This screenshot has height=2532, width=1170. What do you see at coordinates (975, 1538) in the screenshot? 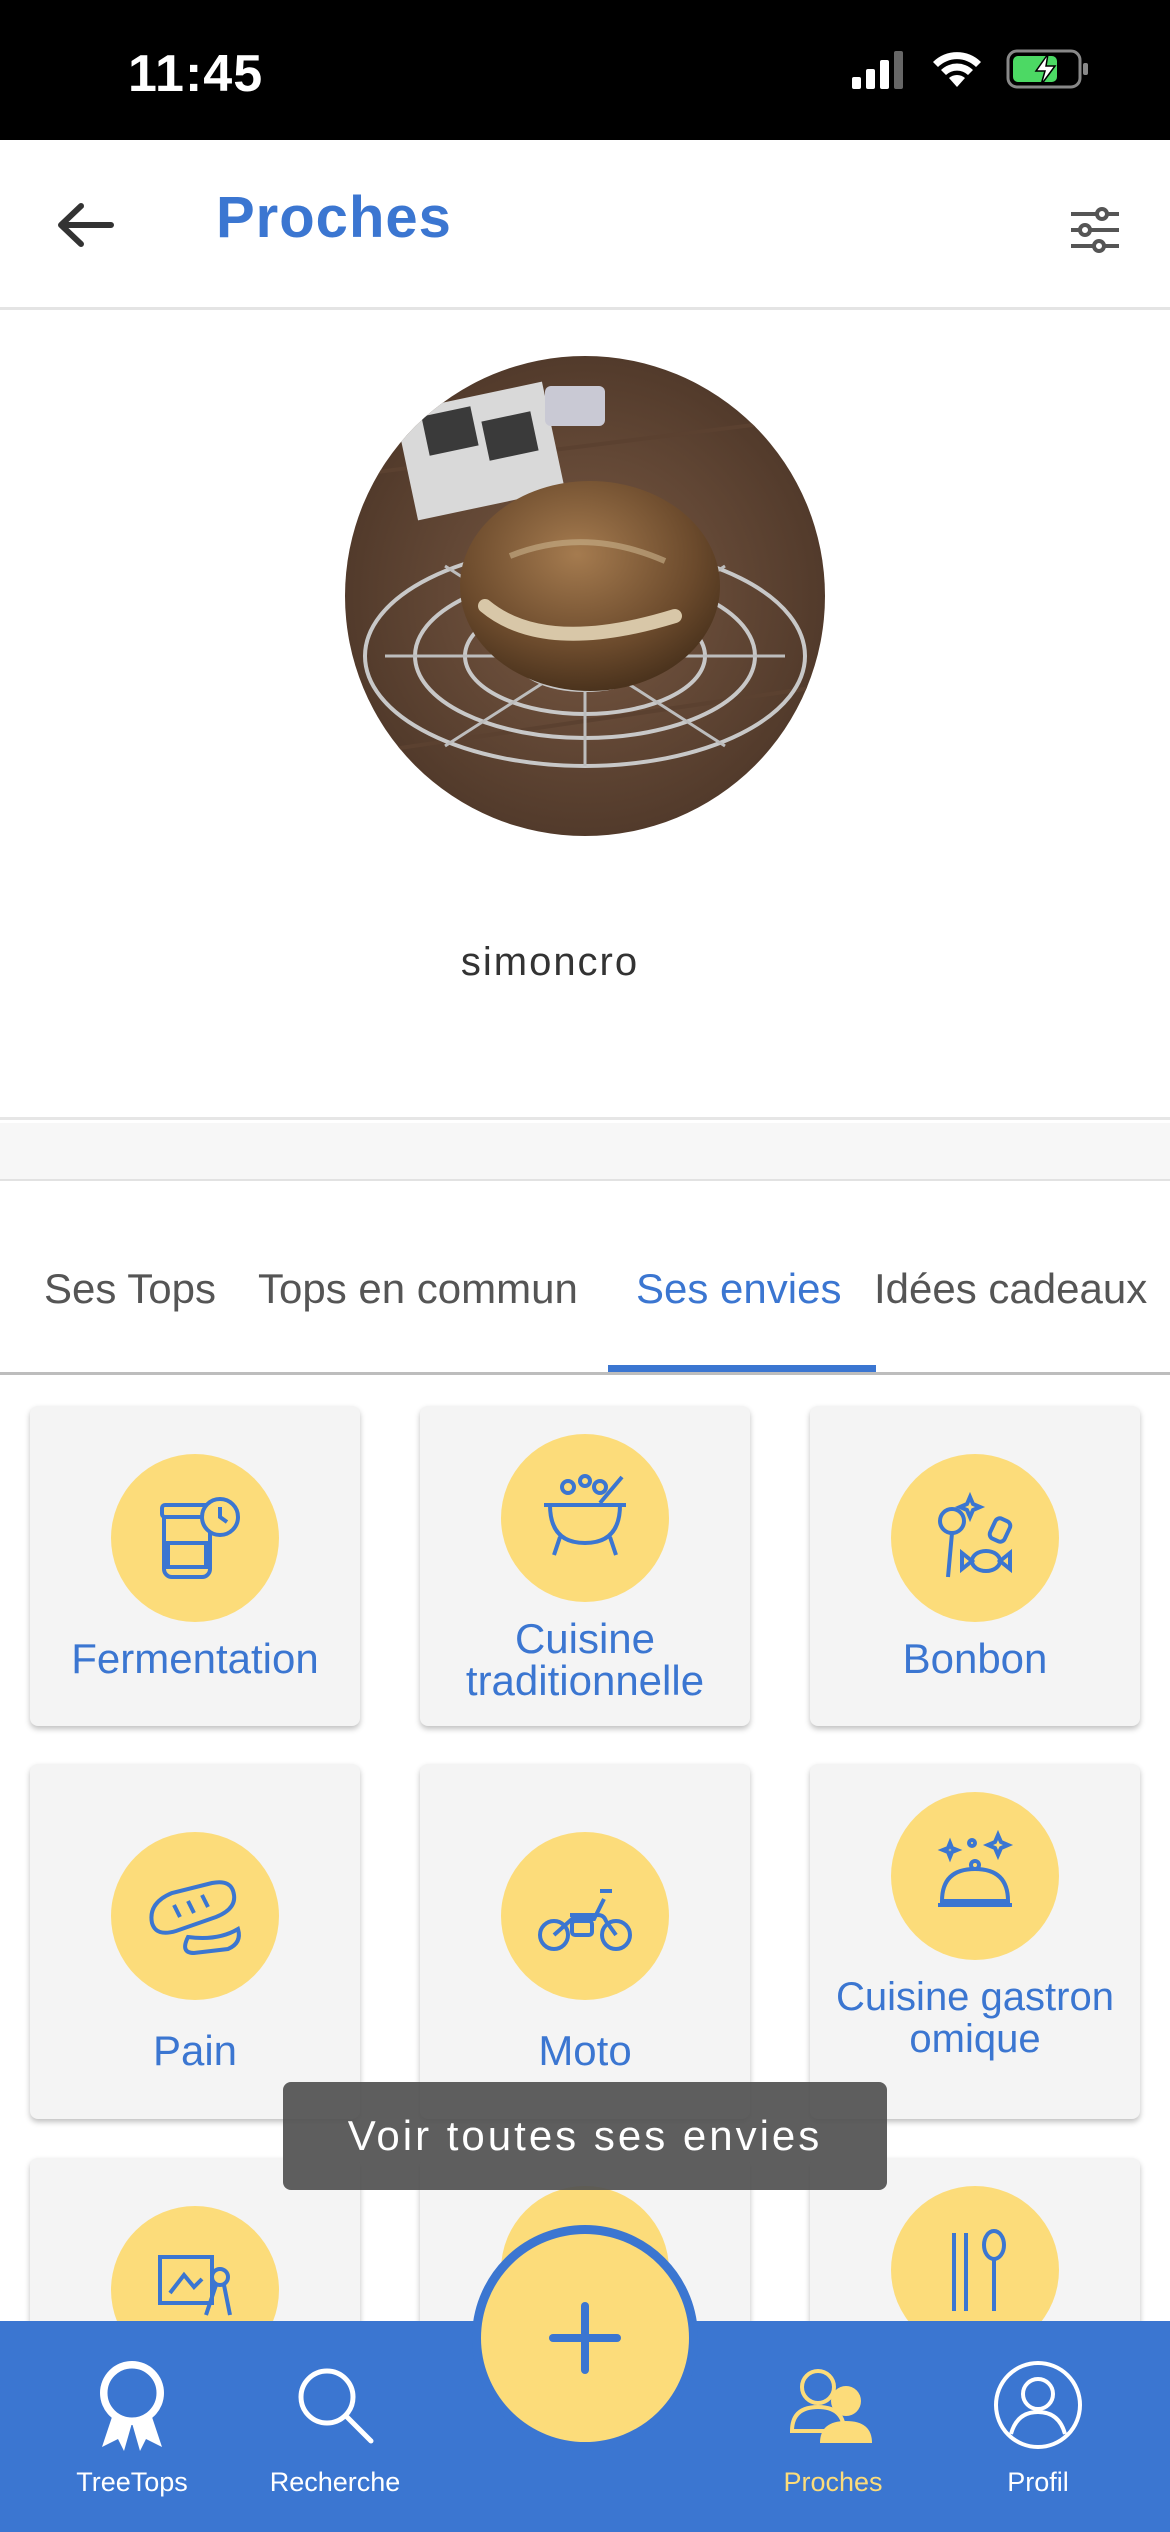
I see `candy-icon` at bounding box center [975, 1538].